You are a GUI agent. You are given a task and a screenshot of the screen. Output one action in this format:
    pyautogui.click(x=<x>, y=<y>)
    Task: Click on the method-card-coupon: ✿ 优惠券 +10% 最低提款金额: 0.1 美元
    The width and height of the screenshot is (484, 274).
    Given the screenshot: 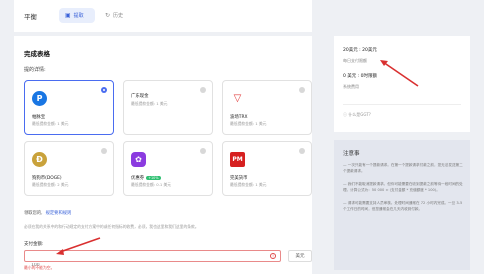 What is the action you would take?
    pyautogui.click(x=168, y=168)
    